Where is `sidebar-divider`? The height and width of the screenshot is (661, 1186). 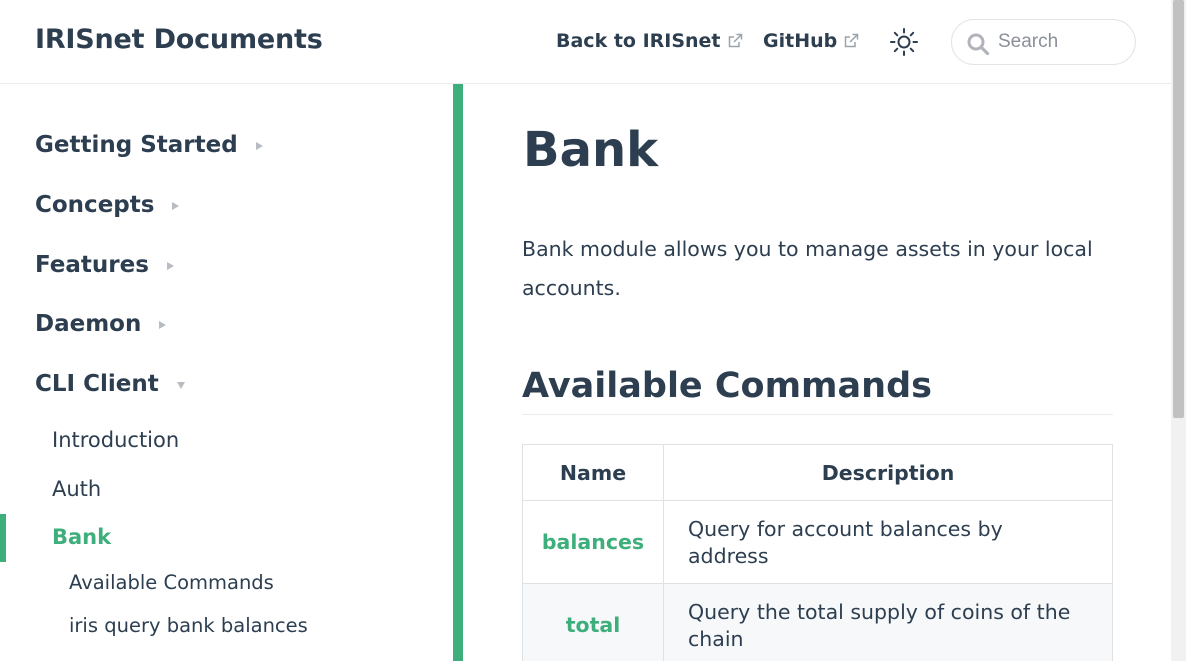 sidebar-divider is located at coordinates (458, 372).